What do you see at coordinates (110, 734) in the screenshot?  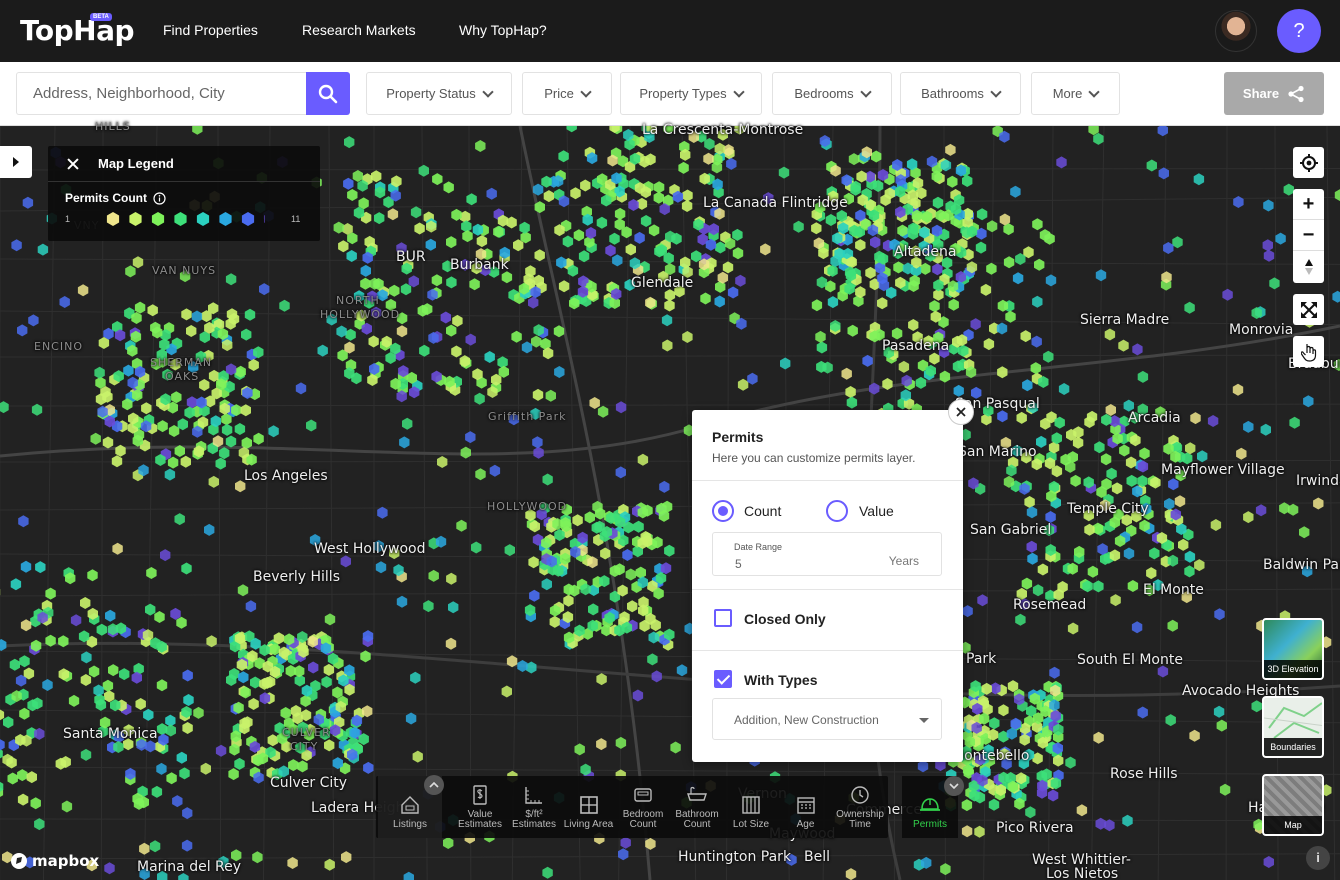 I see `map-place-label: Santa Monica` at bounding box center [110, 734].